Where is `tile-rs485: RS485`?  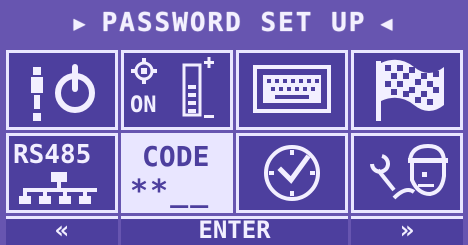
tile-rs485: RS485 is located at coordinates (62, 173).